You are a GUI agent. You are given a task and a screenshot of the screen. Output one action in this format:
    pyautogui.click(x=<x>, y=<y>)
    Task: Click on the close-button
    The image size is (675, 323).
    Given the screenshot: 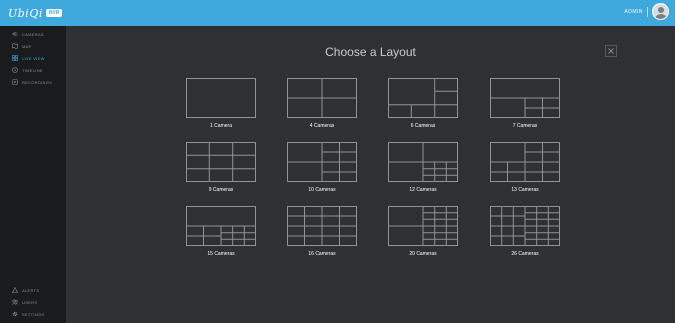 What is the action you would take?
    pyautogui.click(x=611, y=51)
    